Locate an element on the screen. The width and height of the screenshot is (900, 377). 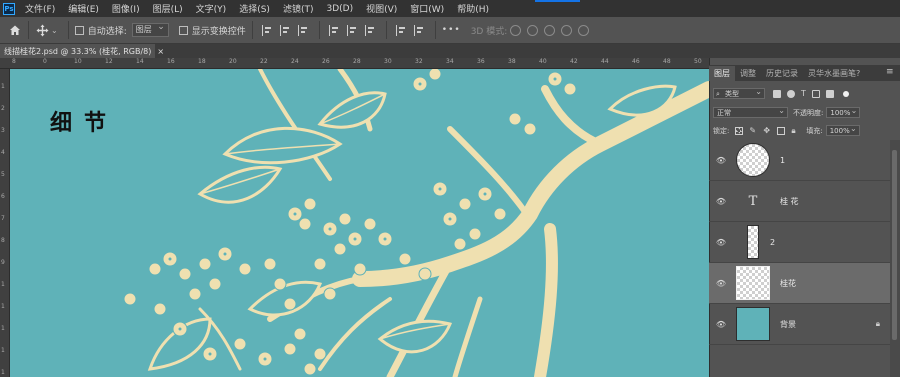
tab-history: 历史记录 is located at coordinates (782, 73).